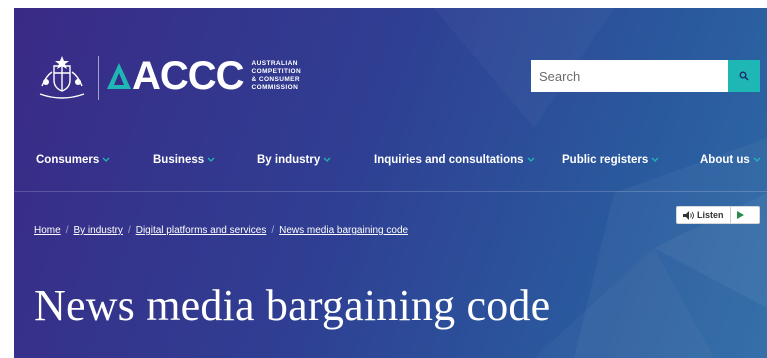 The image size is (767, 358). Describe the element at coordinates (703, 215) in the screenshot. I see `listen-button: Listen` at that location.